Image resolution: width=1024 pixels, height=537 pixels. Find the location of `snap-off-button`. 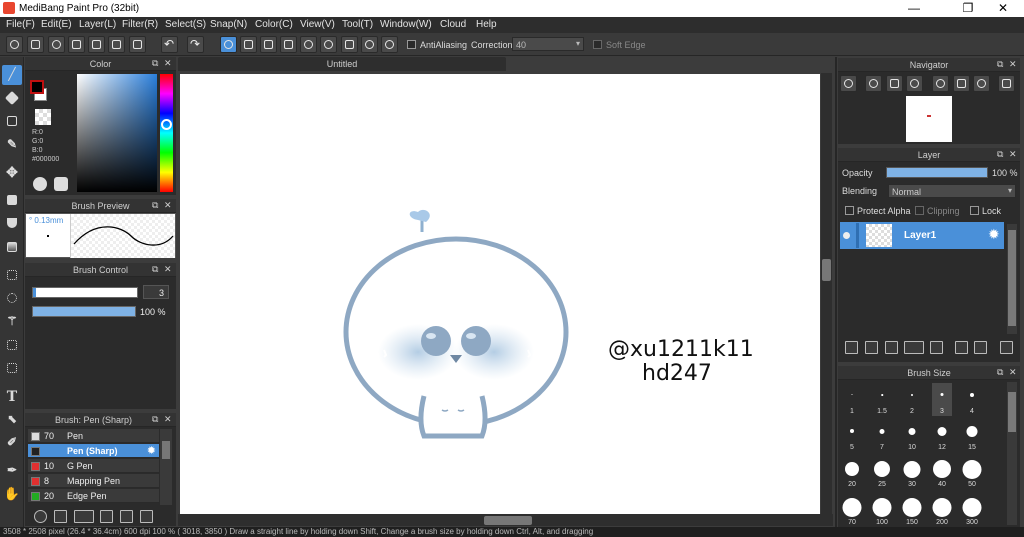

snap-off-button is located at coordinates (228, 44).